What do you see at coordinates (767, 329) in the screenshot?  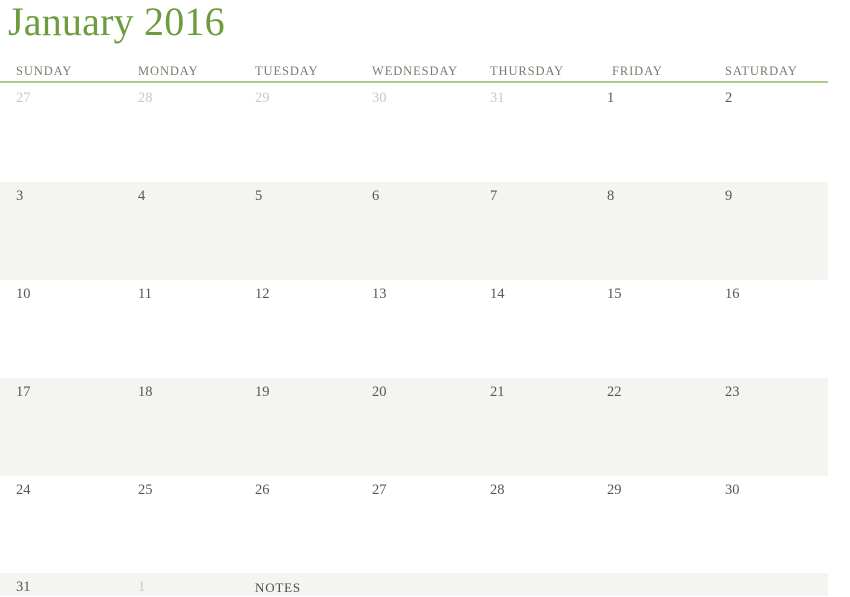 I see `day-cell: 16` at bounding box center [767, 329].